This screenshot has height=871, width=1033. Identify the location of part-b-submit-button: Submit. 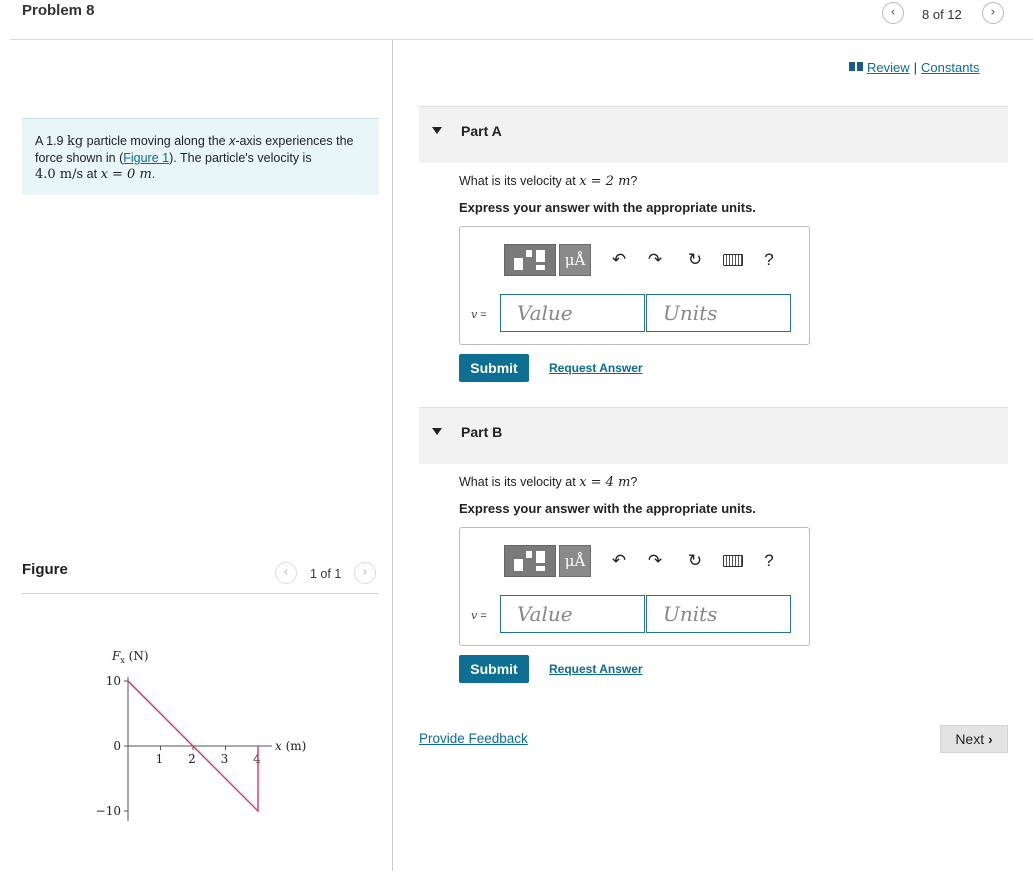
(494, 669).